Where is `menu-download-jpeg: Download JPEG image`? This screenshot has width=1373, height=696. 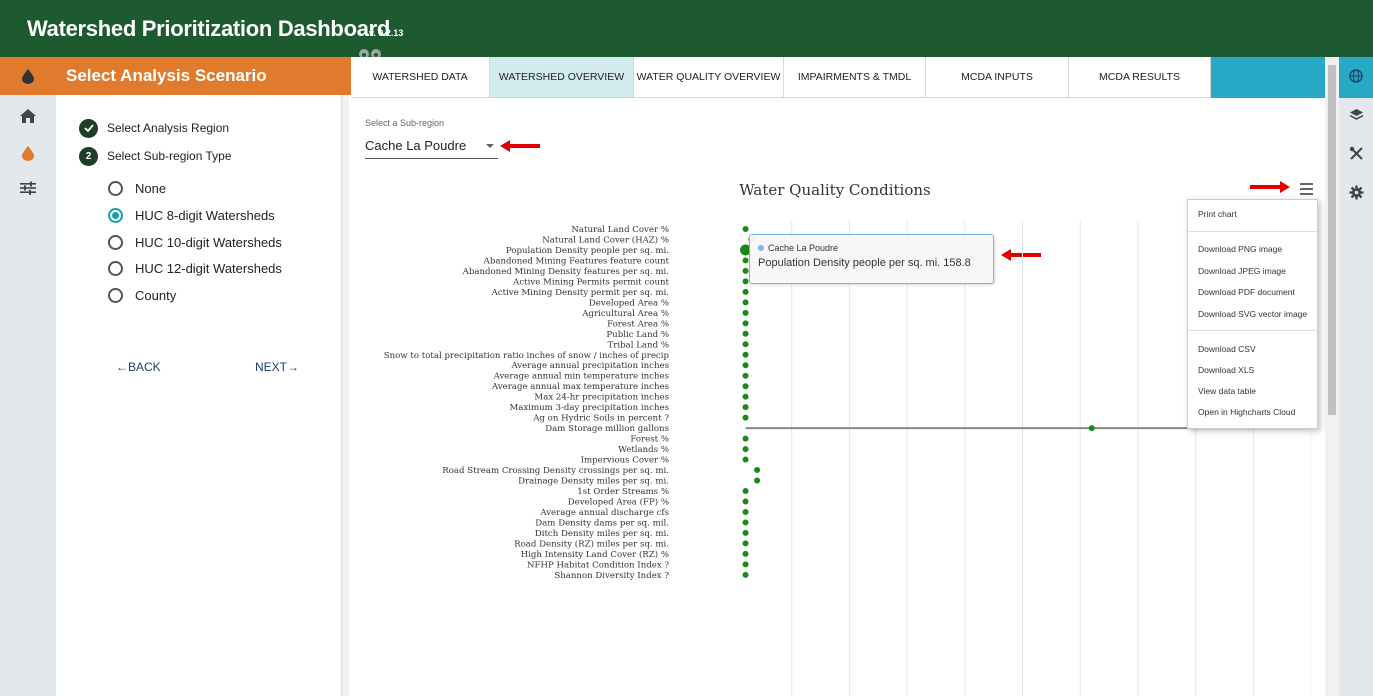
menu-download-jpeg: Download JPEG image is located at coordinates (1242, 271).